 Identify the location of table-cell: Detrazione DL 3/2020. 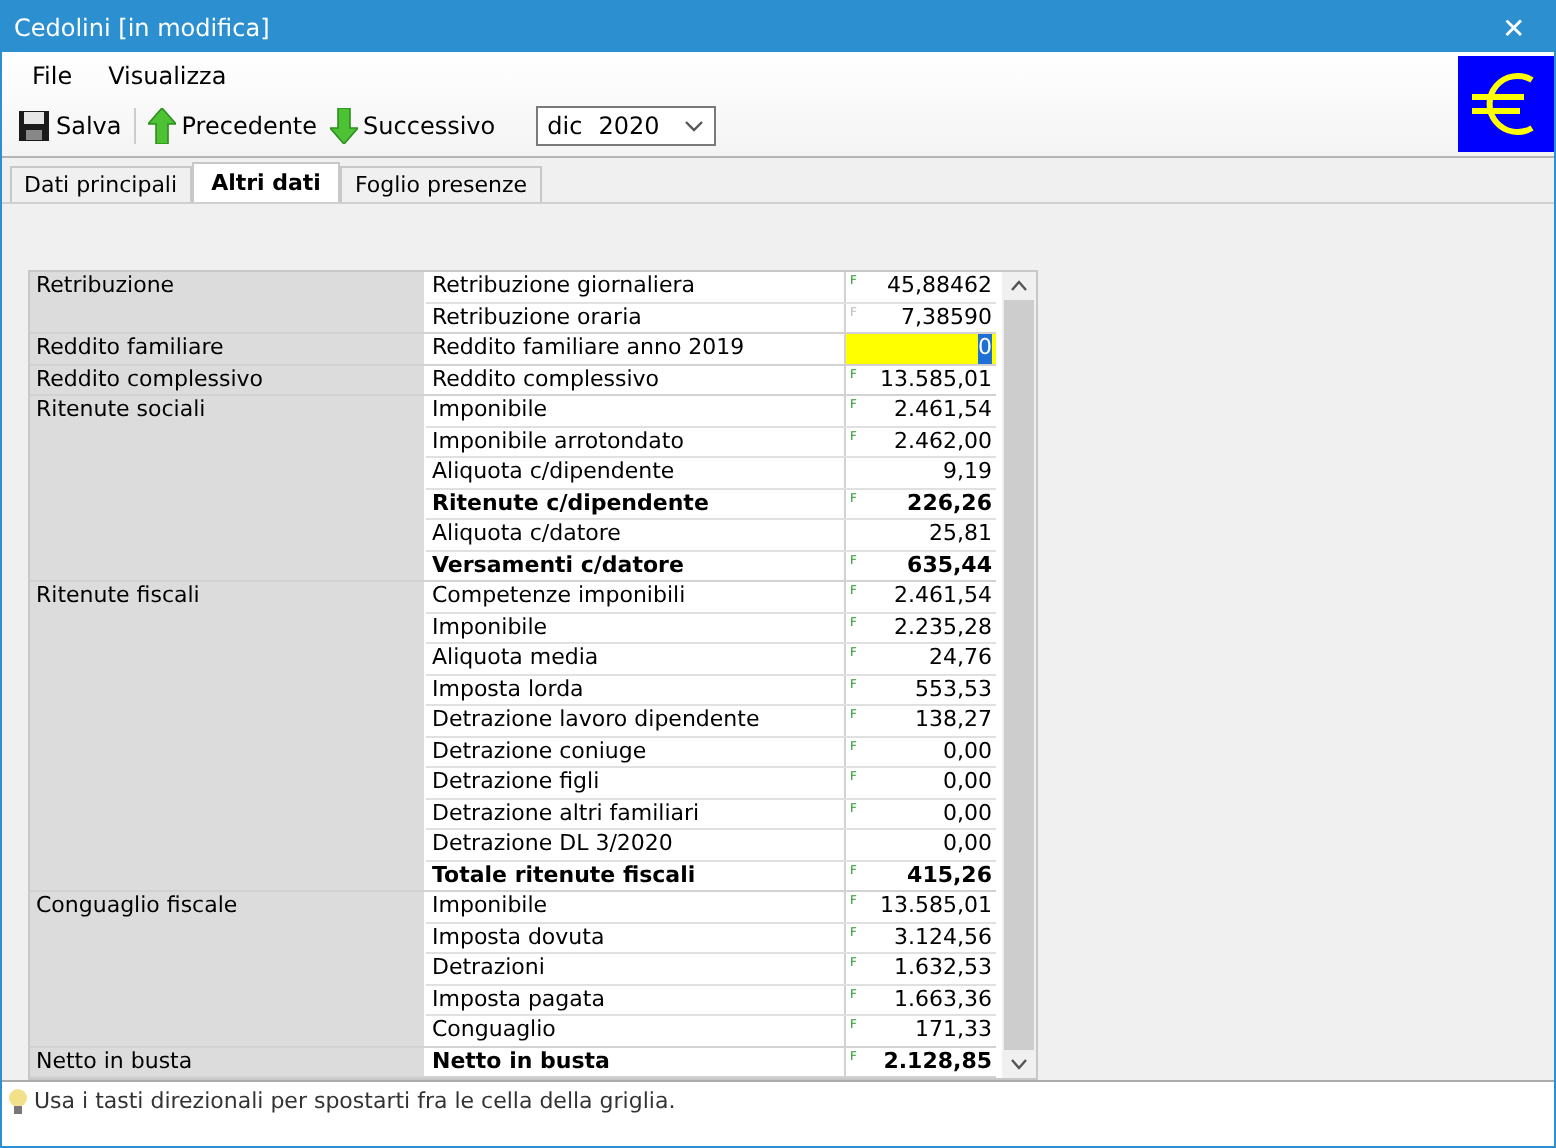
(636, 844).